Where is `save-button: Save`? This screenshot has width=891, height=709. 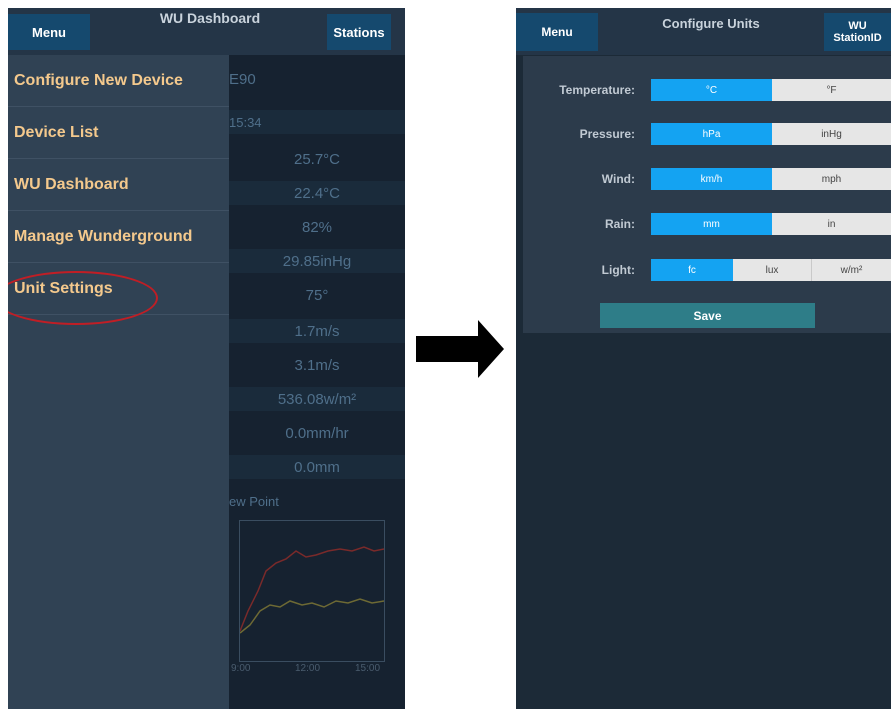
save-button: Save is located at coordinates (707, 315).